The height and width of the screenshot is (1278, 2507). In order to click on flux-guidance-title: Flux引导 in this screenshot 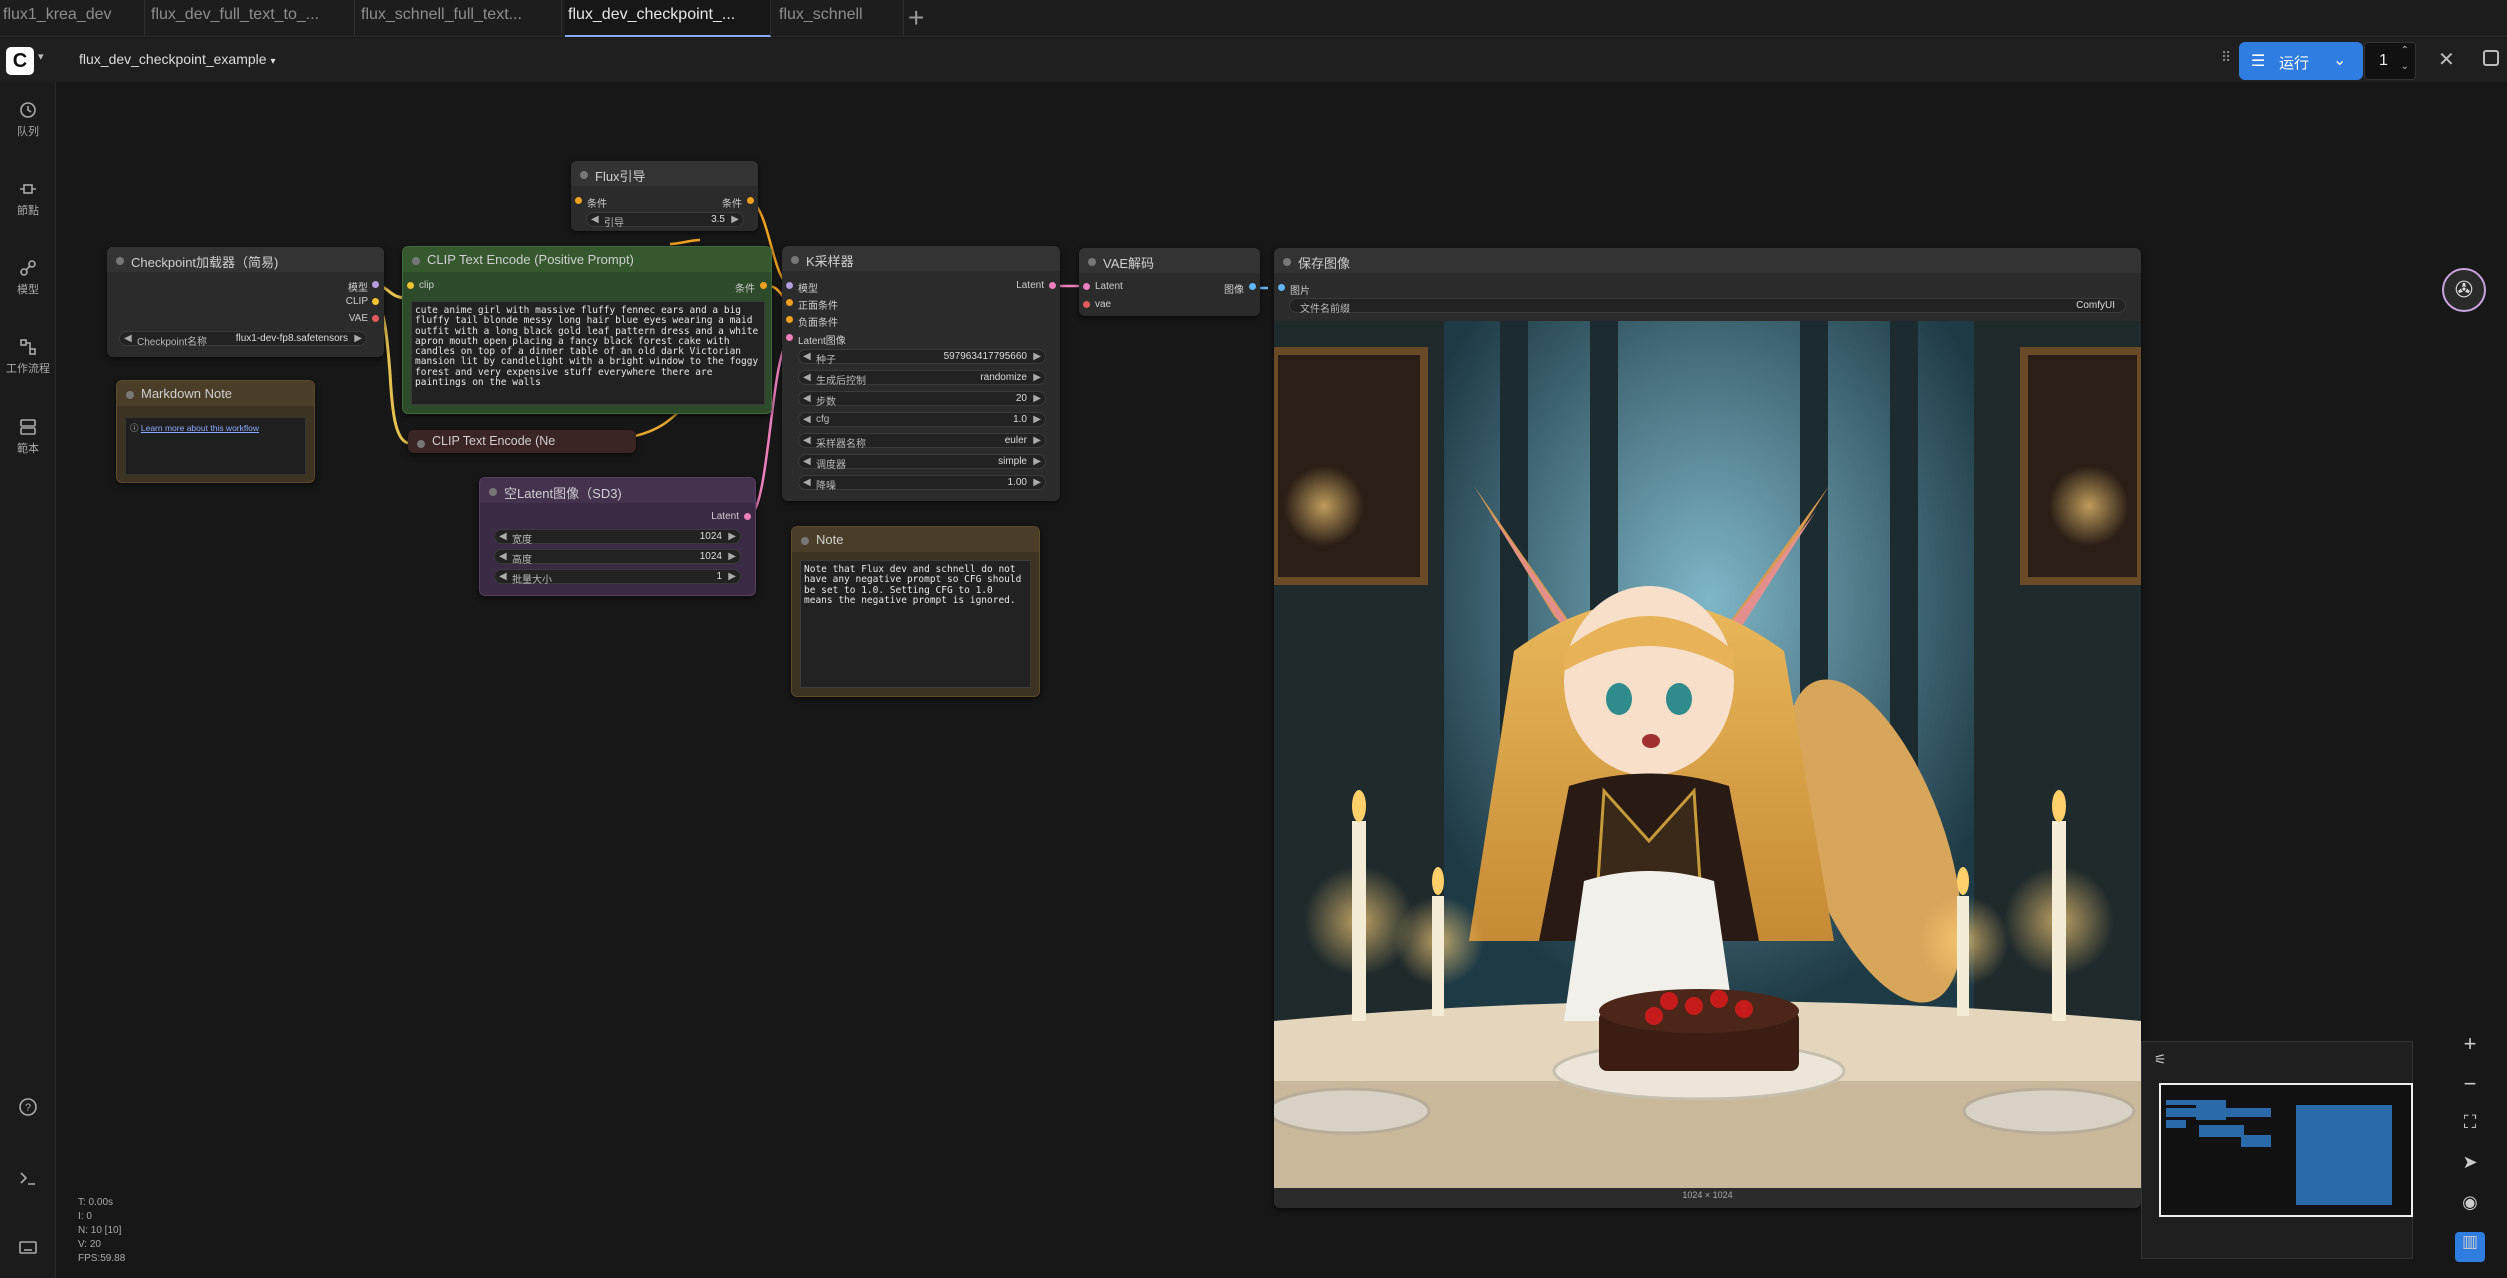, I will do `click(664, 173)`.